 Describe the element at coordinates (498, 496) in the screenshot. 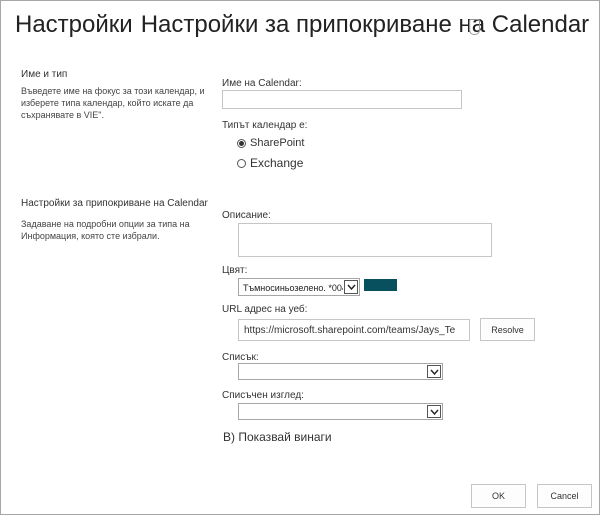

I see `ok-button: OK` at that location.